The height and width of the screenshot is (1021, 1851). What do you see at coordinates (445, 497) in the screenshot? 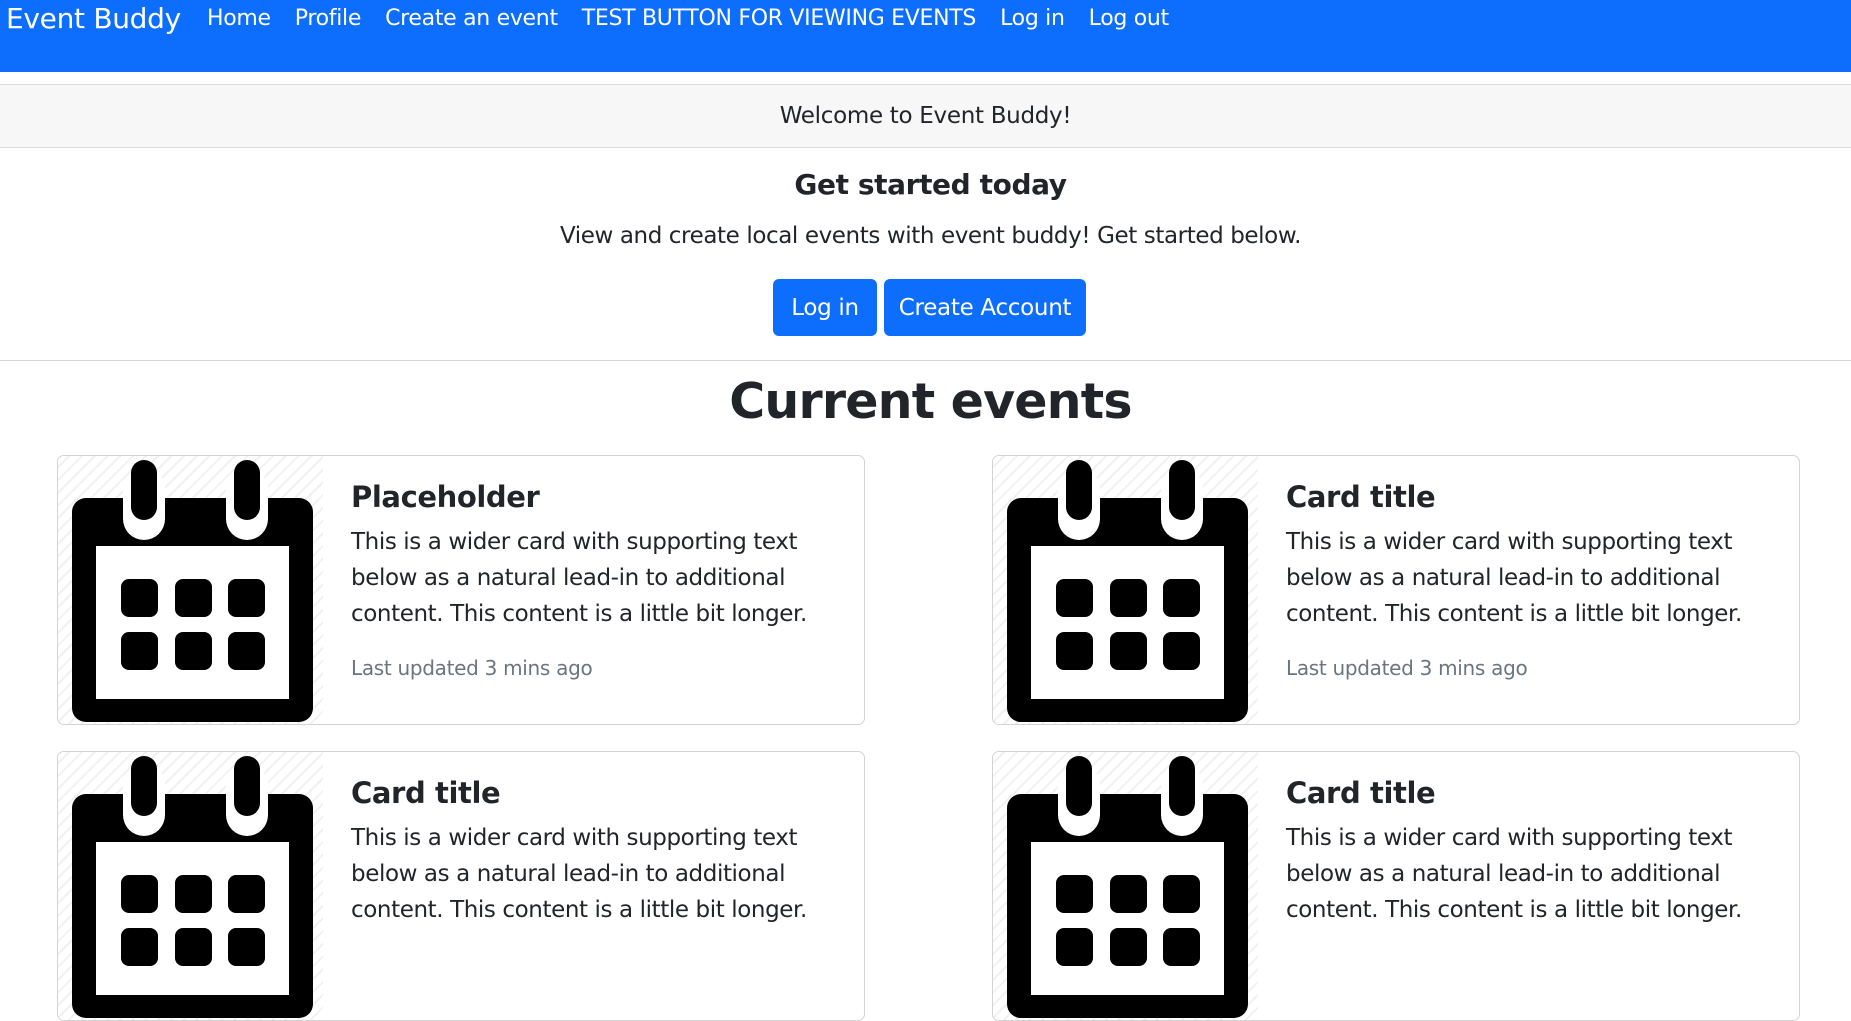
I see `card-title: Placeholder` at bounding box center [445, 497].